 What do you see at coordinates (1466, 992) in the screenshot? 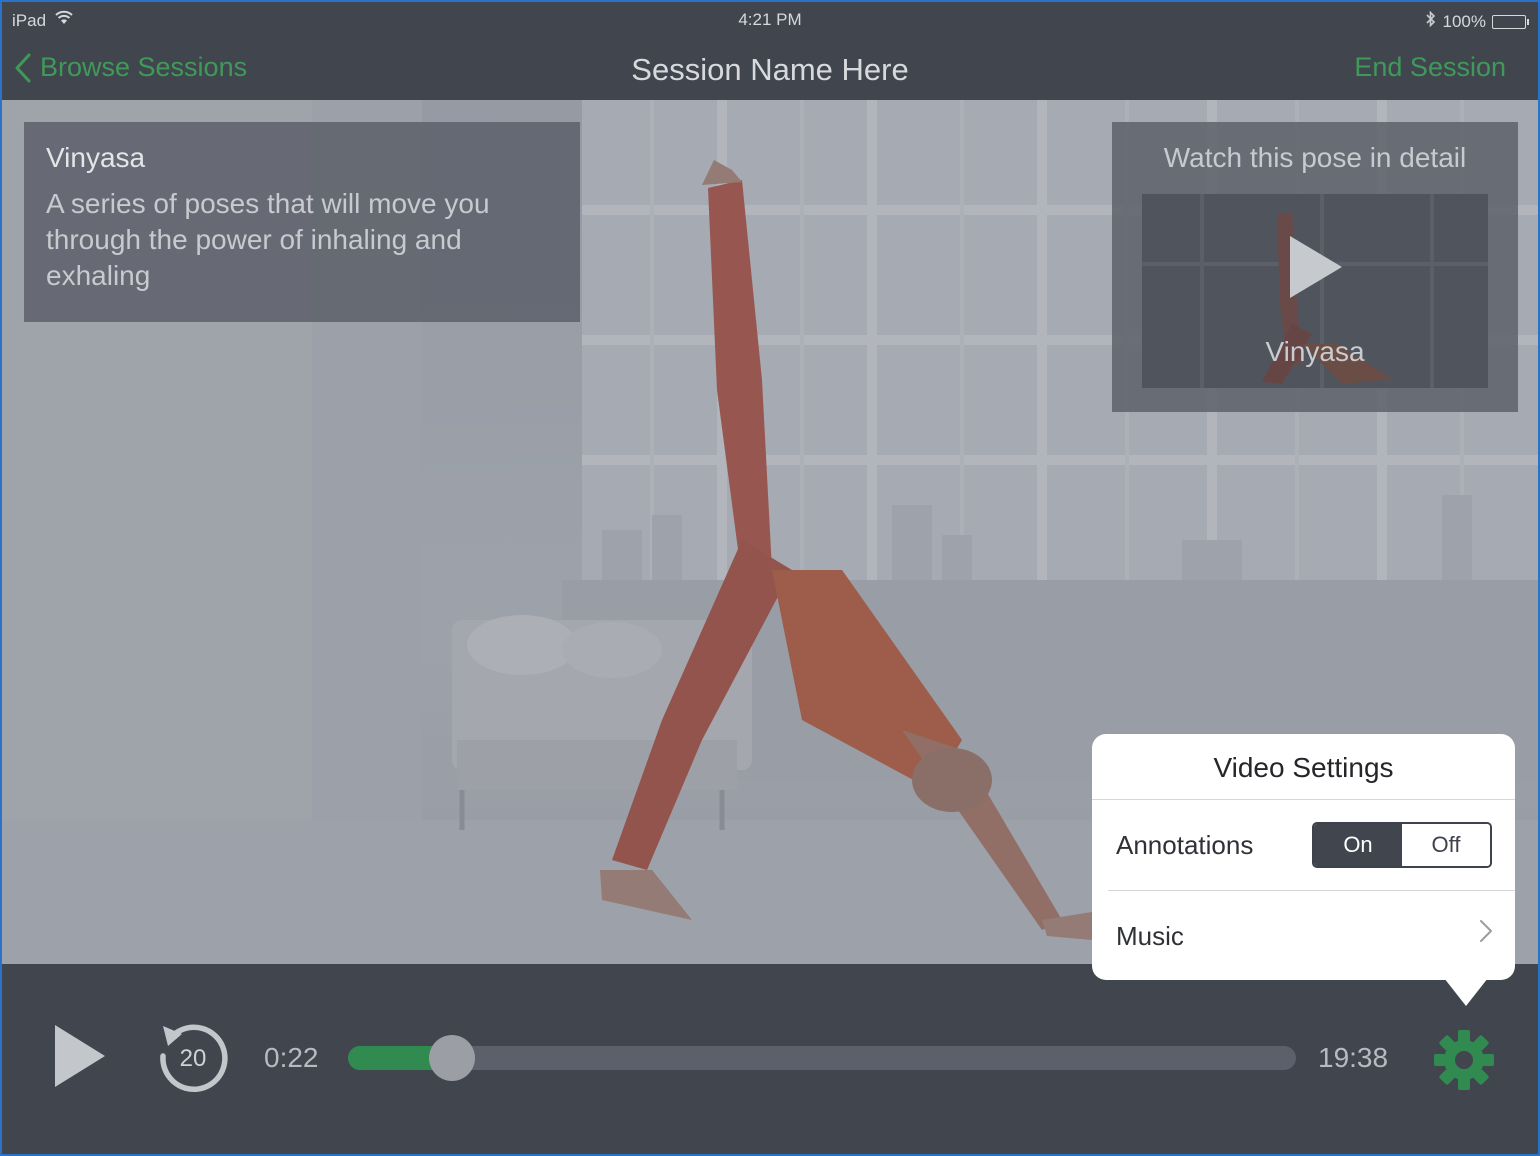
I see `popover-arrow` at bounding box center [1466, 992].